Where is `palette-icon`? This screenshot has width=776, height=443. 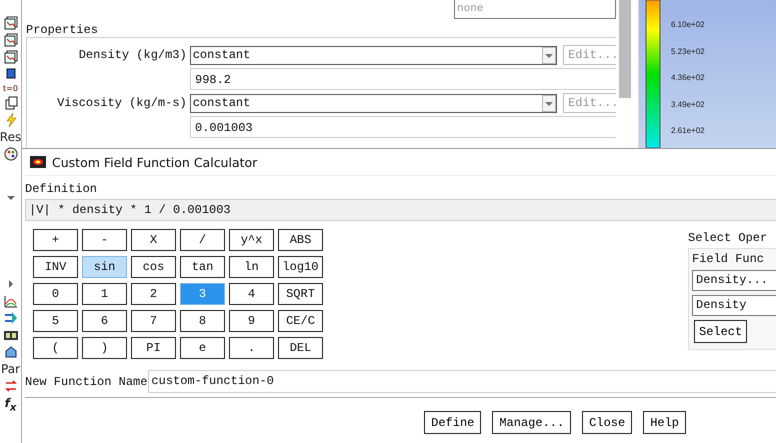 palette-icon is located at coordinates (11, 154).